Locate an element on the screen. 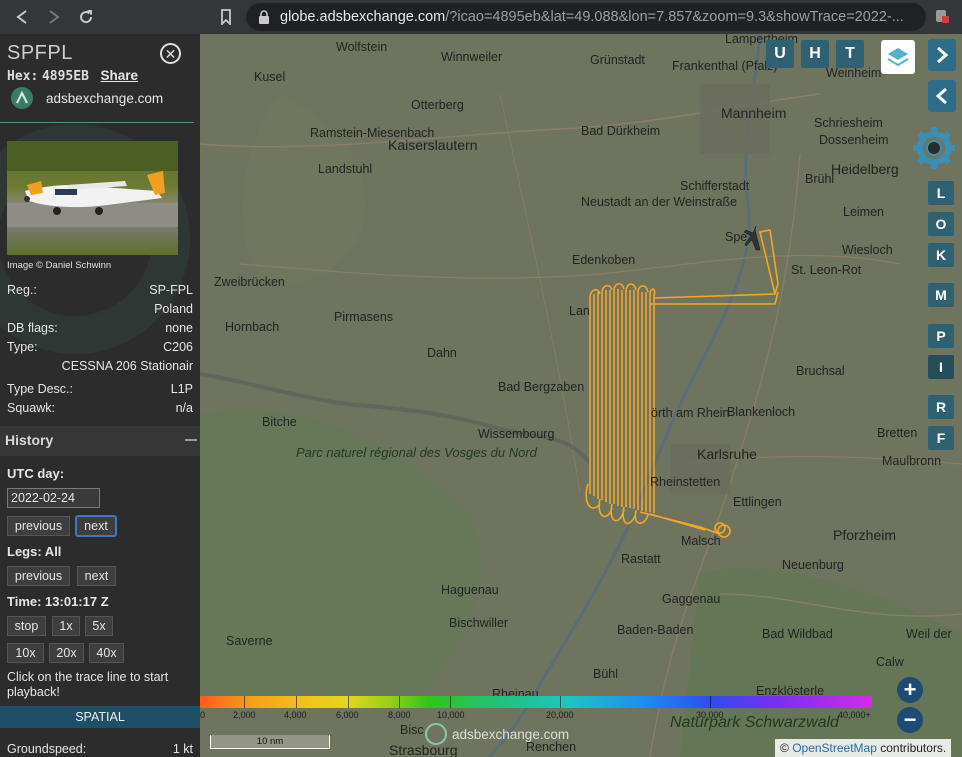 The height and width of the screenshot is (757, 962). speed-10x-button: 10x is located at coordinates (25, 653).